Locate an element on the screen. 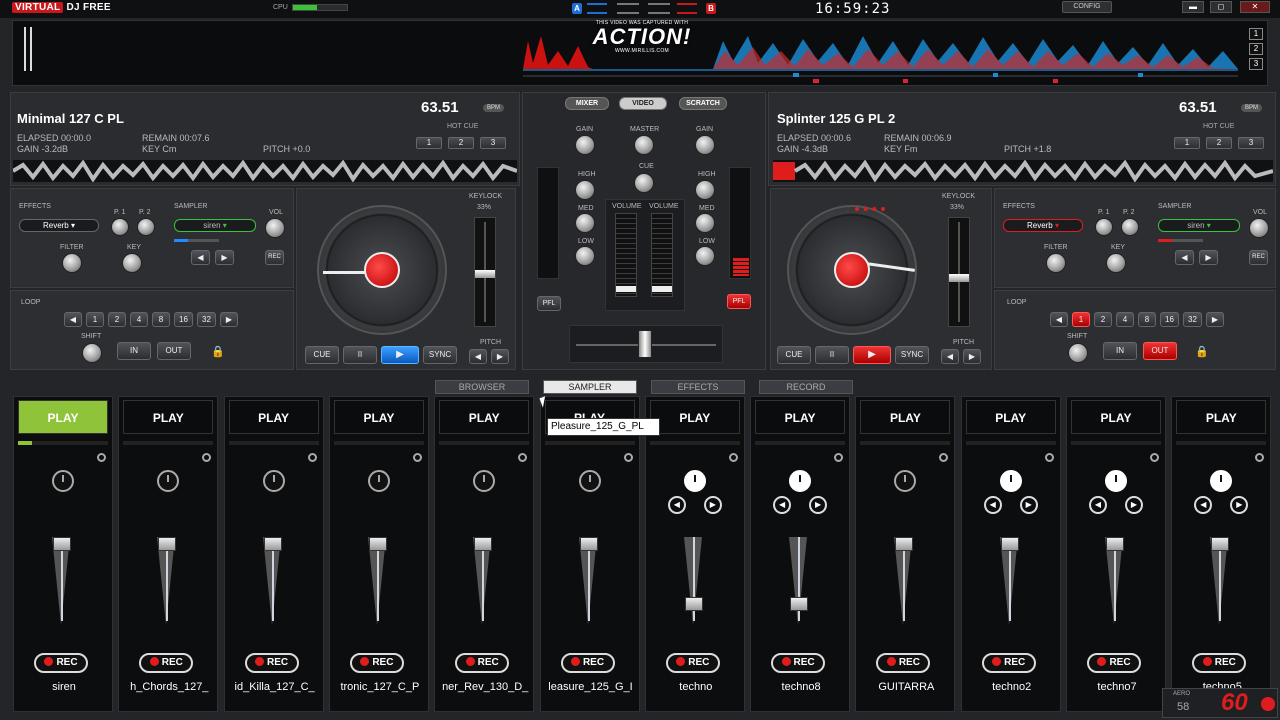 This screenshot has width=1280, height=720. deck-right-jog-wheel is located at coordinates (852, 270).